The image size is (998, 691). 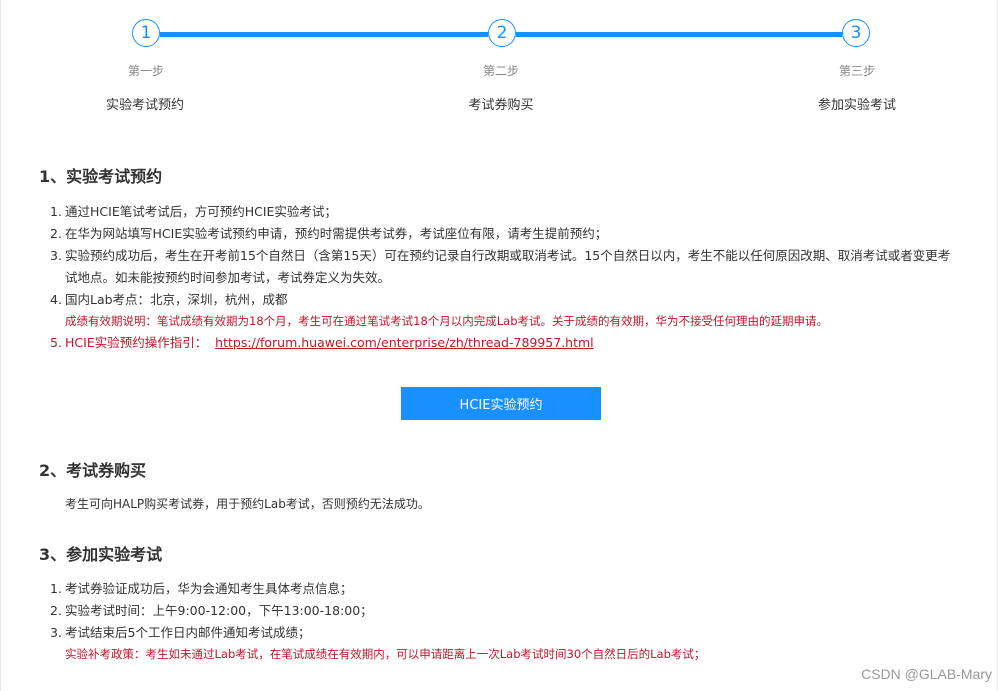 I want to click on list-text: HCIE实验预约操作指引：, so click(x=136, y=342).